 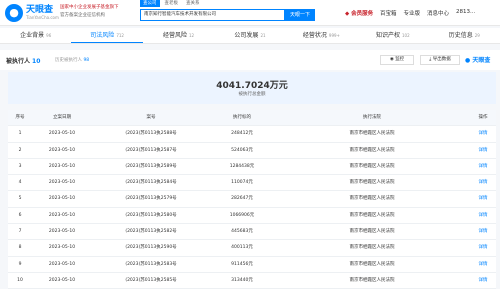 I want to click on vip-service-link: ◆ 会员服务, so click(x=359, y=13).